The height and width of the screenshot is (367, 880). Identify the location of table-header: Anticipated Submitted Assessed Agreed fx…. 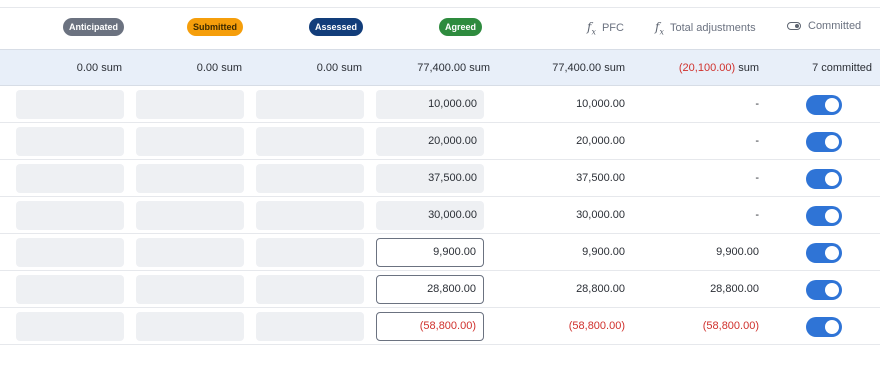
(440, 28).